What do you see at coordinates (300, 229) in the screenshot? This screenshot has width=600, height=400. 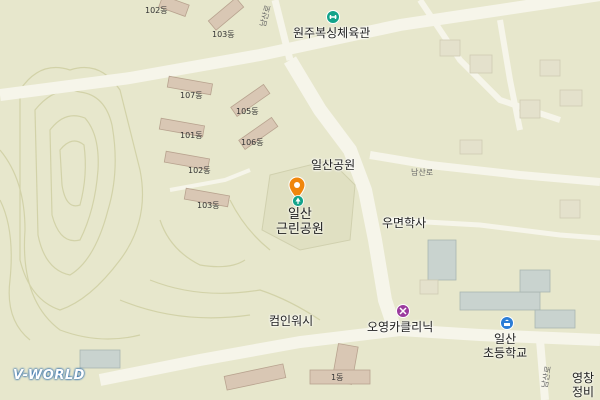 I see `park-name-line2: 근린공원` at bounding box center [300, 229].